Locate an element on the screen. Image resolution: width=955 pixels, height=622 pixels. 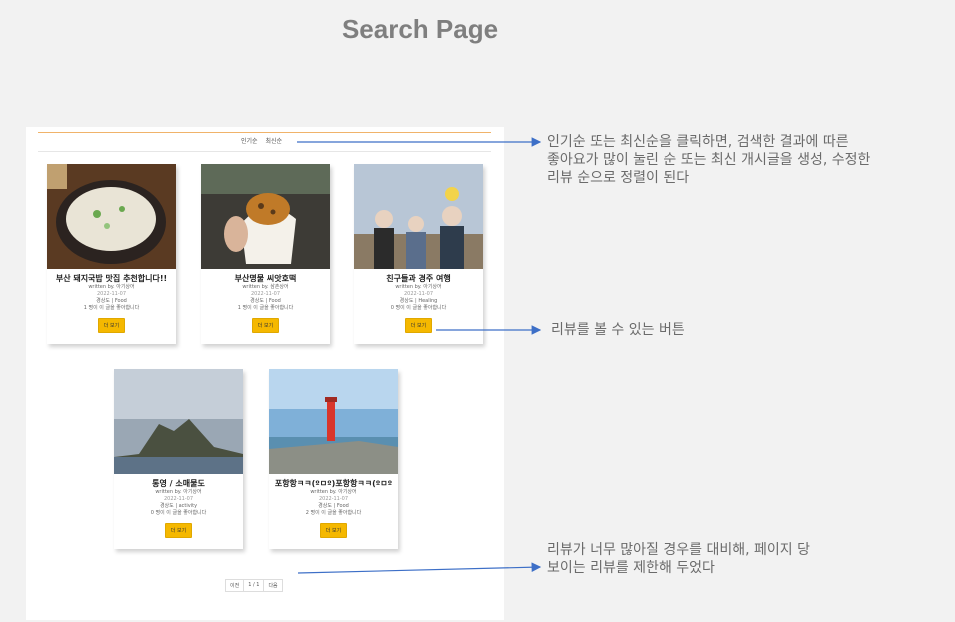
button-annotation: 리뷰를 볼 수 있는 버튼 is located at coordinates (618, 330).